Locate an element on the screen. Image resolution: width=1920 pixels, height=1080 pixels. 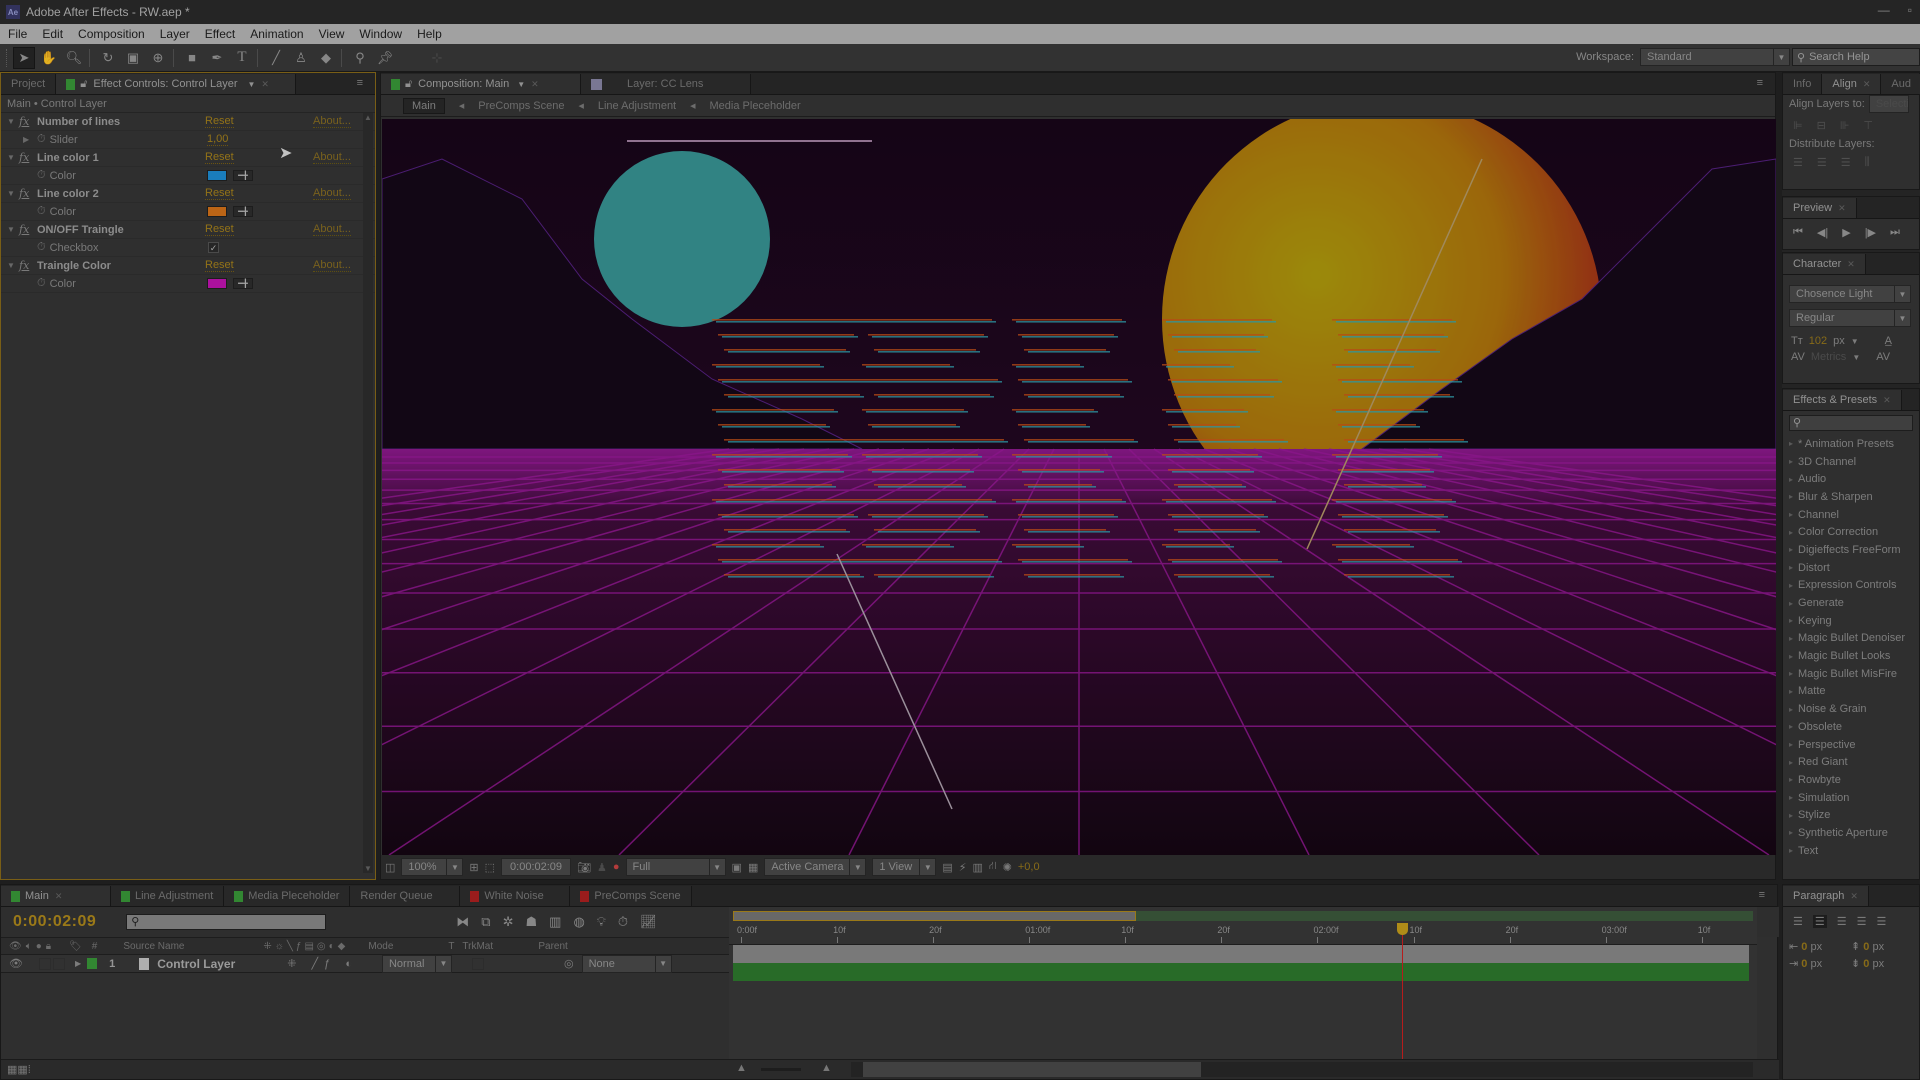
effects-category-item: Synthetic Aperture is located at coordinates (1851, 833).